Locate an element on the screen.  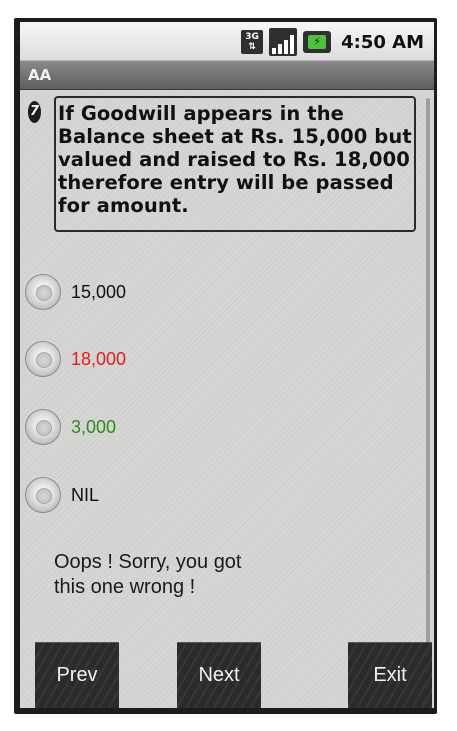
status-bar: 3G ⇅ ⚡ 4:50 AM is located at coordinates (227, 41).